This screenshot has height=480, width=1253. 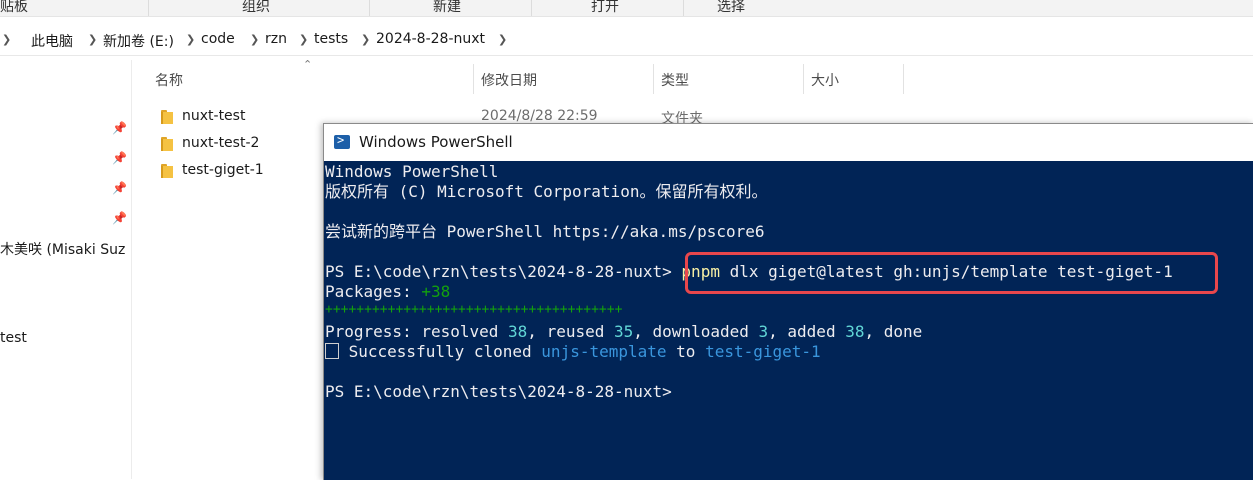 What do you see at coordinates (276, 39) in the screenshot?
I see `breadcrumb-rzn: rzn` at bounding box center [276, 39].